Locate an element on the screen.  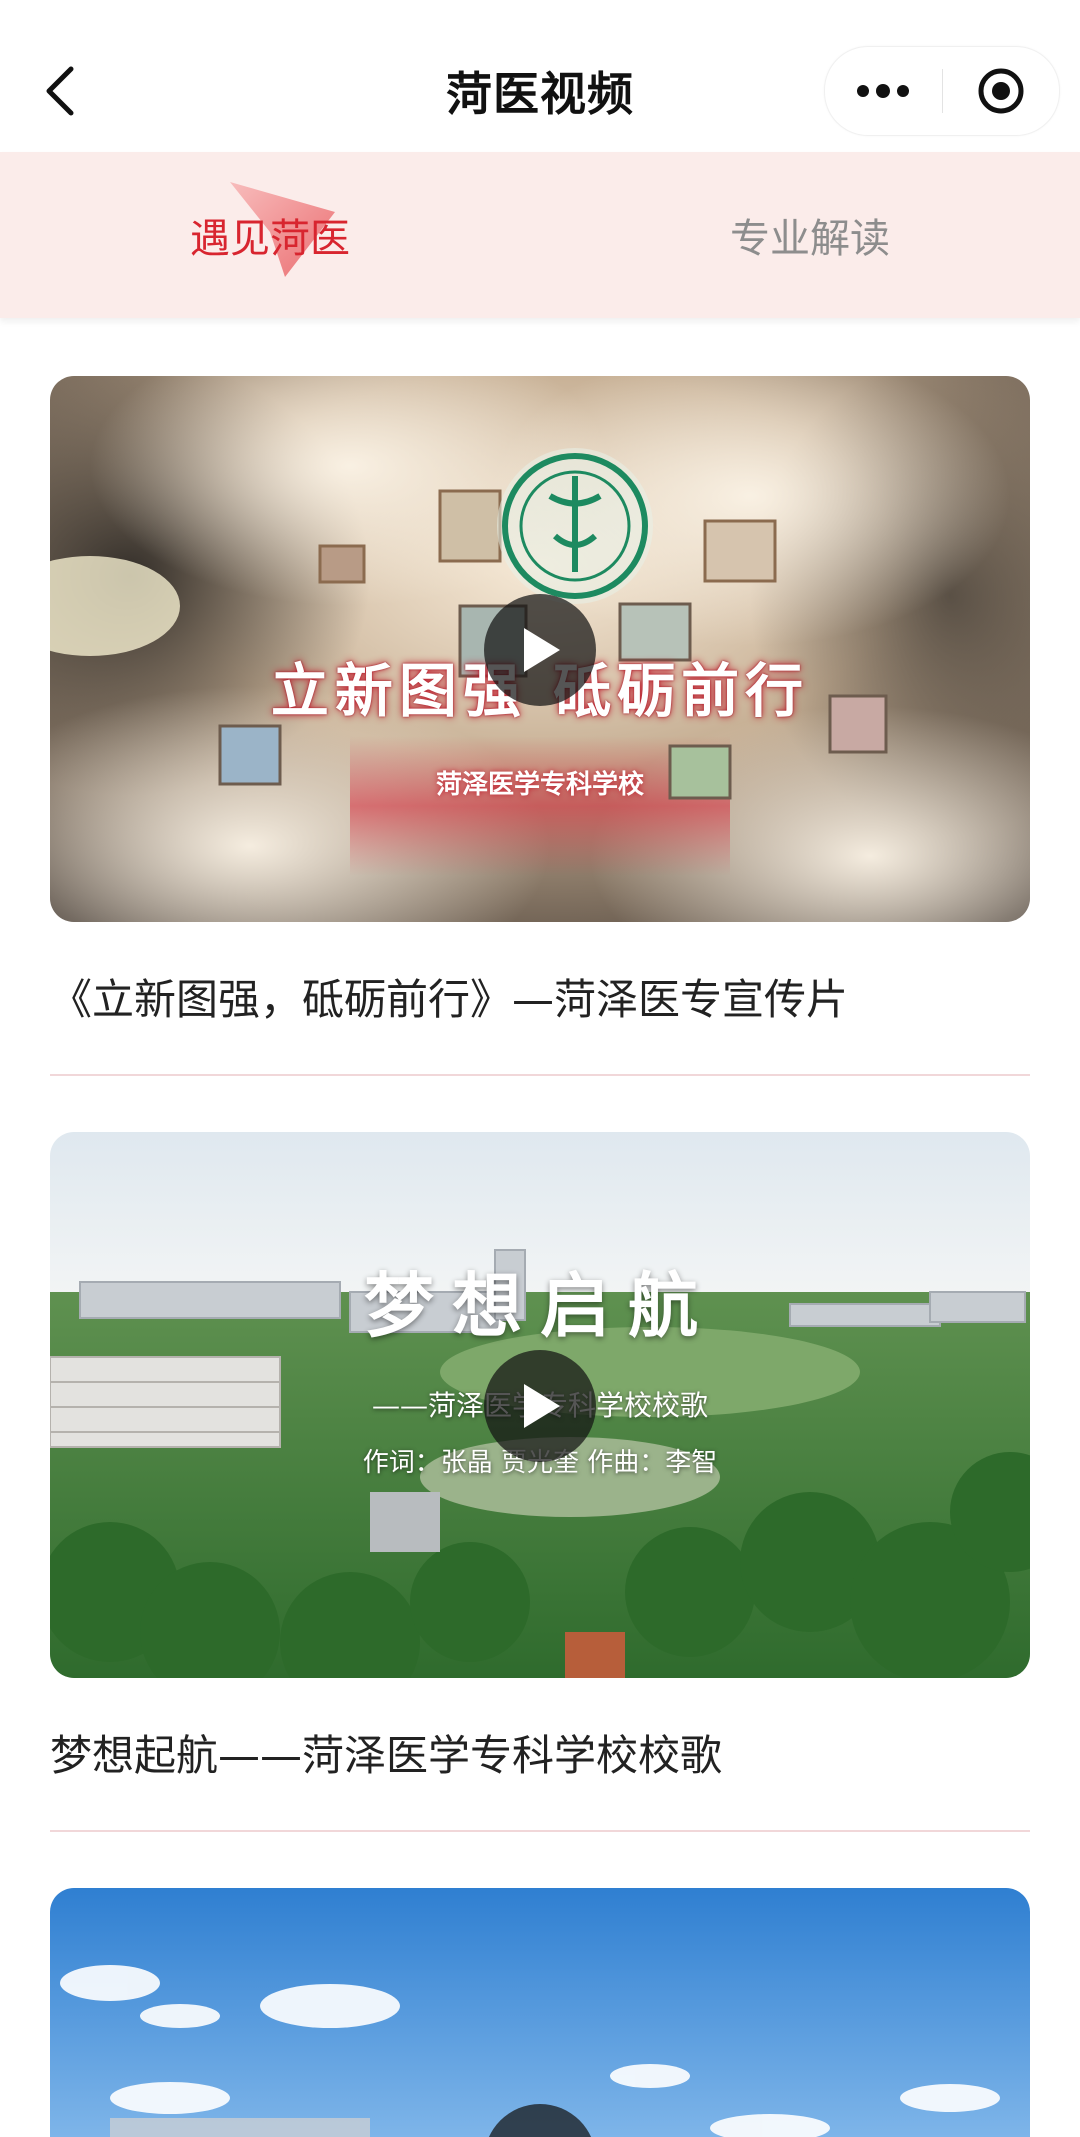
tab-meet-hezeyi: 遇见菏医 is located at coordinates (270, 235).